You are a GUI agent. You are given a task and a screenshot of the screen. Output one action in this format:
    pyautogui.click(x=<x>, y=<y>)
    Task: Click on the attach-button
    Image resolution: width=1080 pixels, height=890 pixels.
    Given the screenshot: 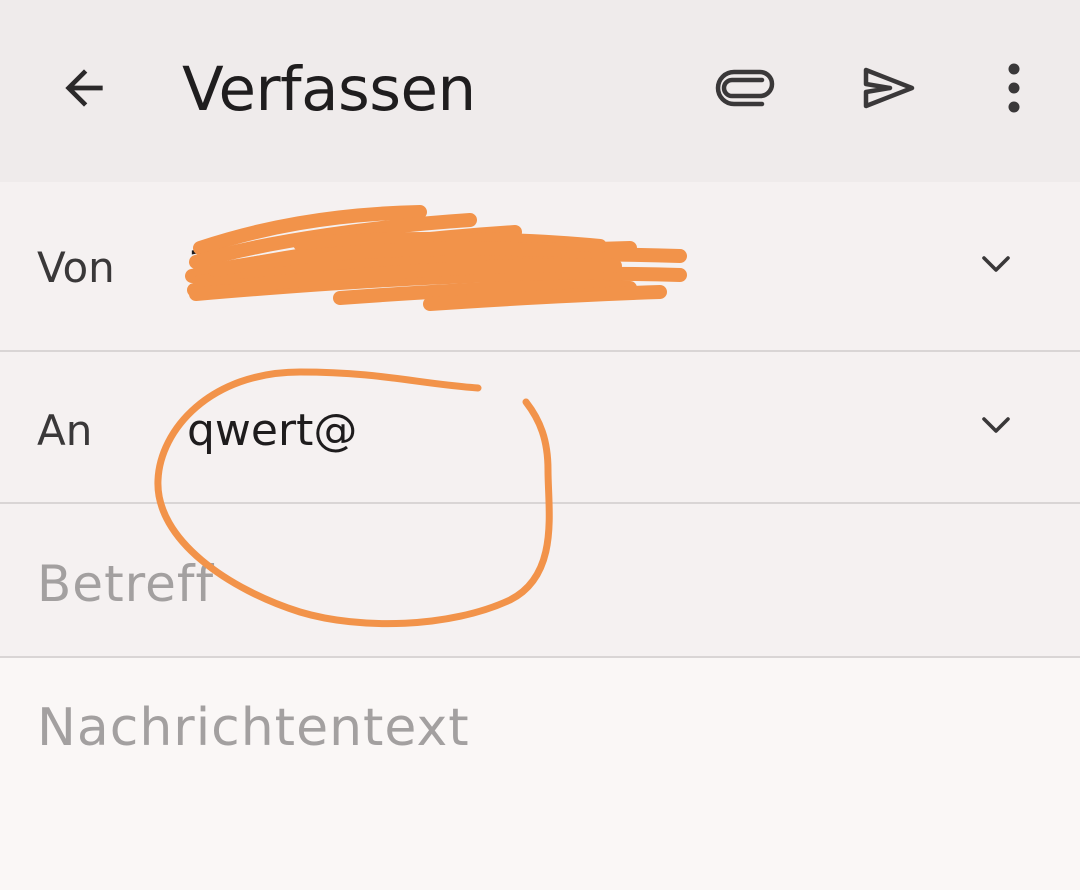 What is the action you would take?
    pyautogui.click(x=744, y=88)
    